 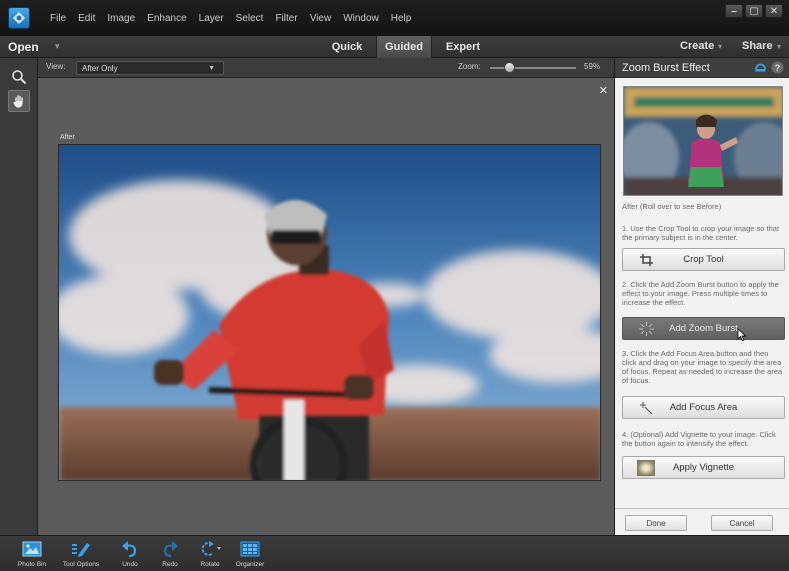 What do you see at coordinates (19, 101) in the screenshot?
I see `hand-tool-icon` at bounding box center [19, 101].